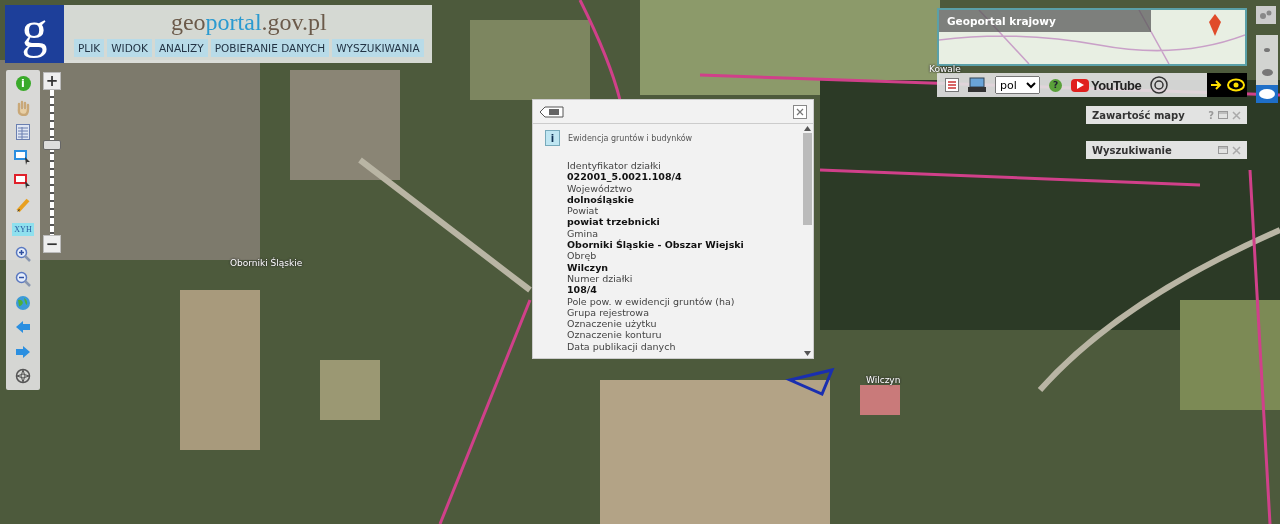 Image resolution: width=1280 pixels, height=524 pixels. I want to click on computer-icon, so click(977, 85).